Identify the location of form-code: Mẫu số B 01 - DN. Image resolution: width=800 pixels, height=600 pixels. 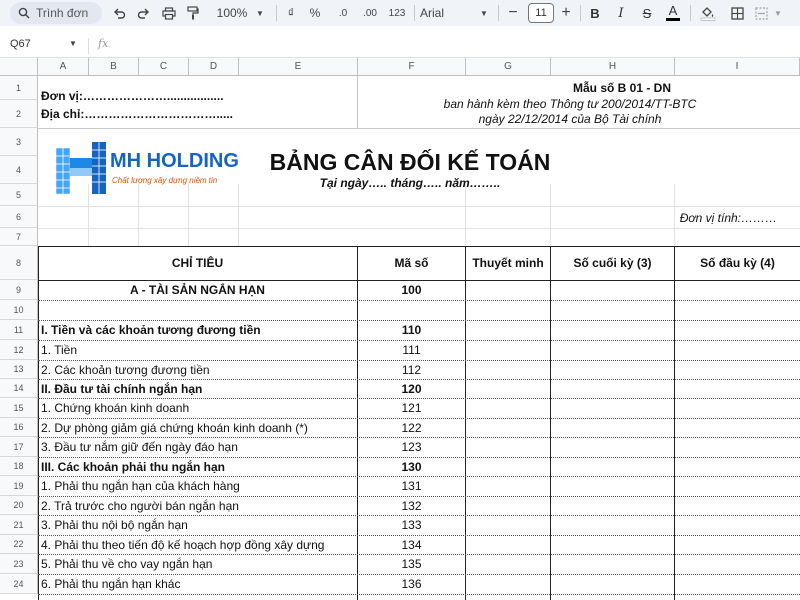
(621, 88).